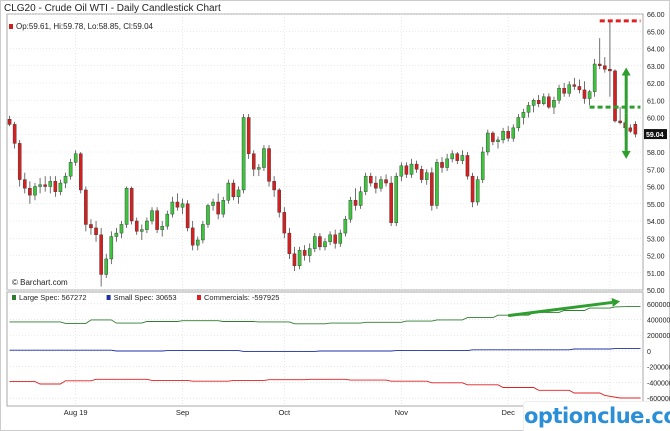 The width and height of the screenshot is (670, 431). What do you see at coordinates (597, 416) in the screenshot?
I see `watermark-logo: optionclue.com` at bounding box center [597, 416].